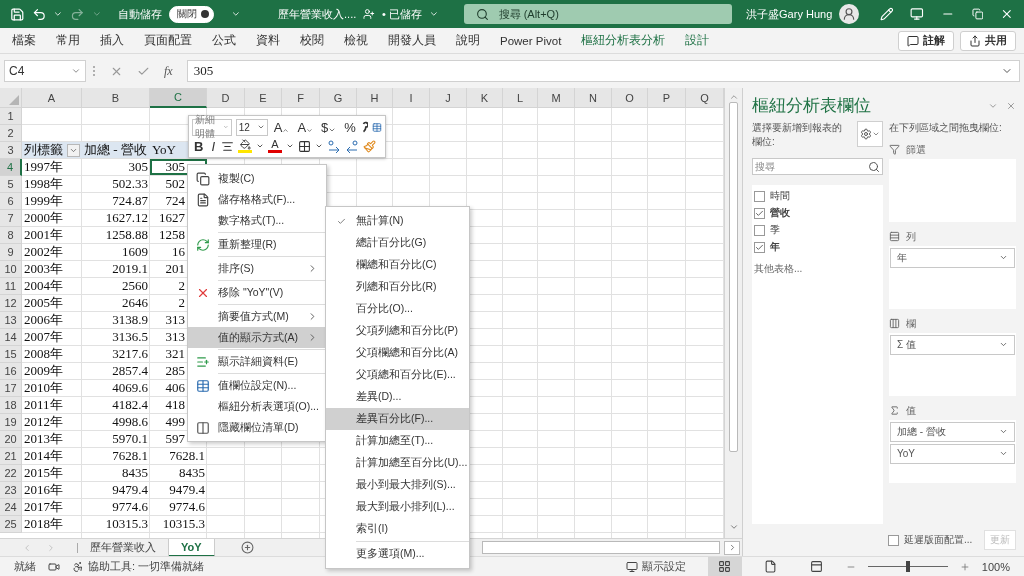  What do you see at coordinates (11, 473) in the screenshot?
I see `row-header: 22` at bounding box center [11, 473].